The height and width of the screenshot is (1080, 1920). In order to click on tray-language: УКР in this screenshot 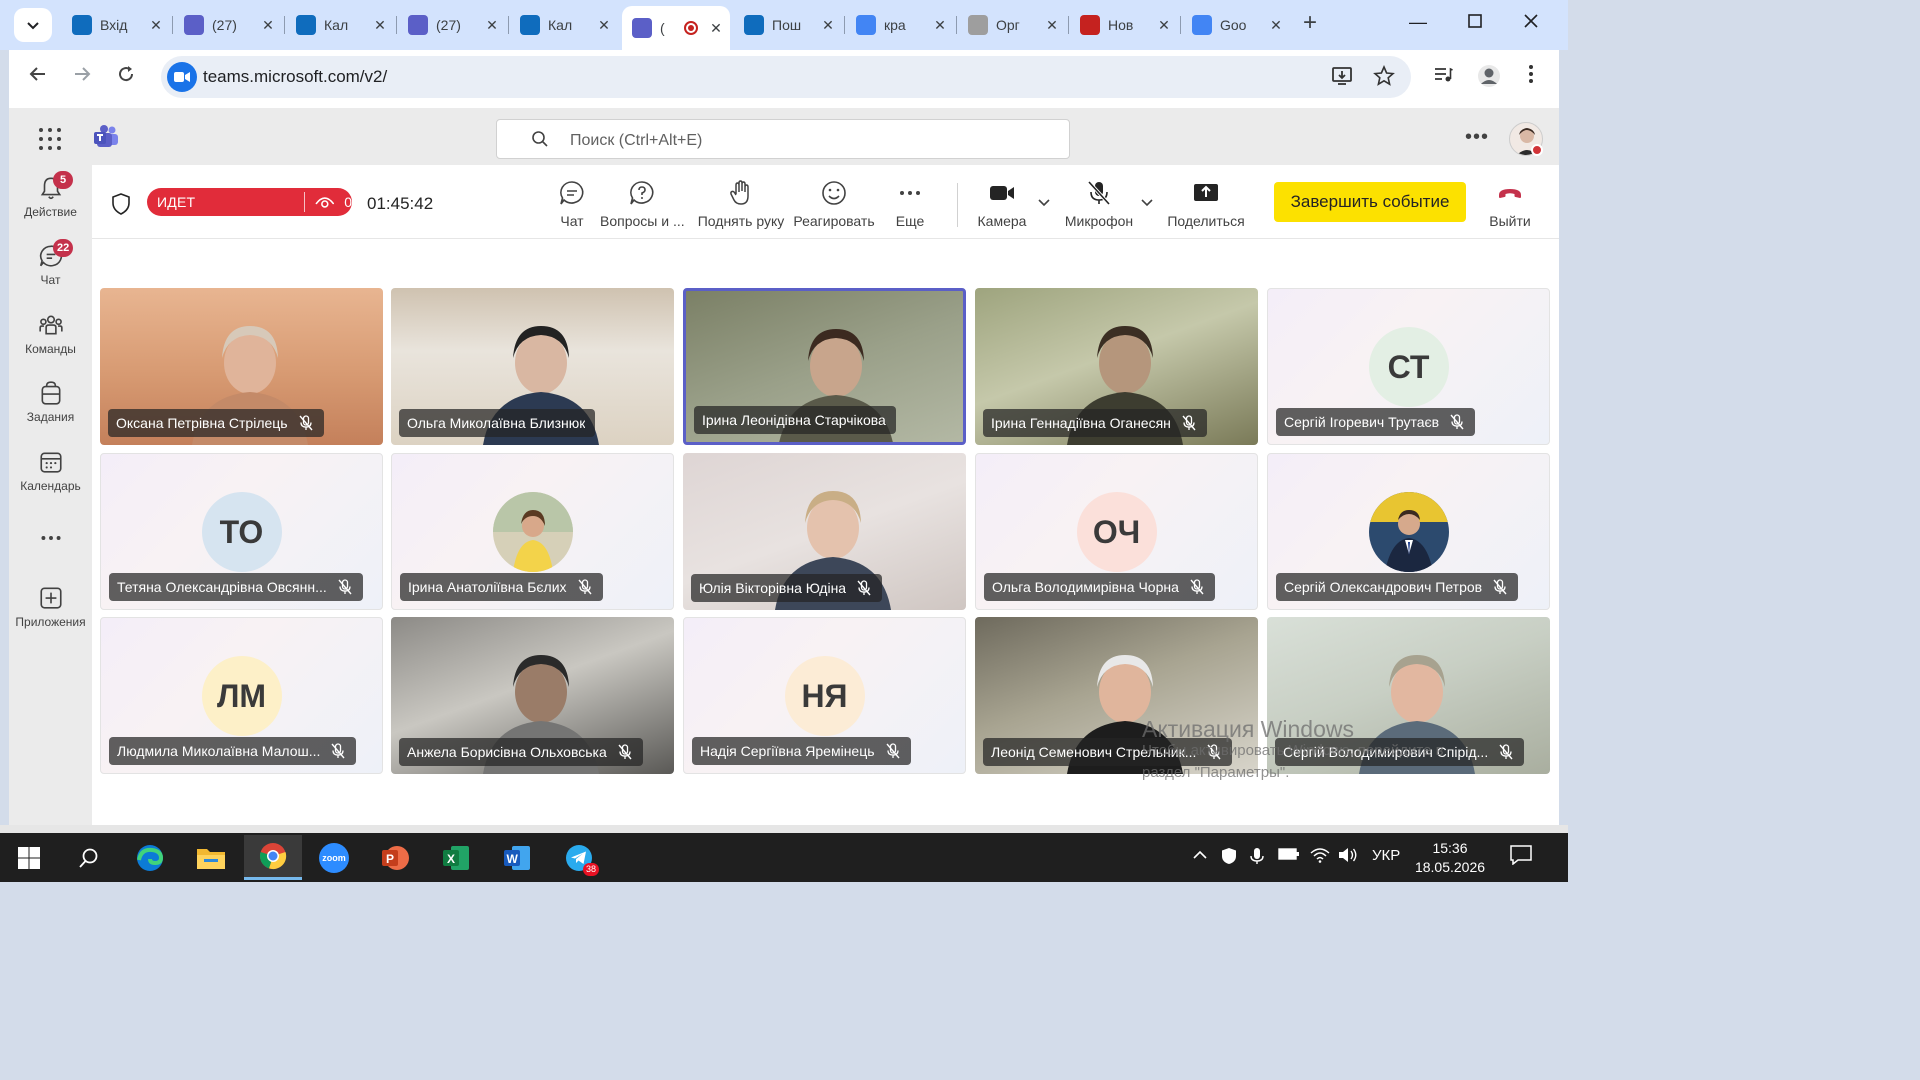, I will do `click(1386, 855)`.